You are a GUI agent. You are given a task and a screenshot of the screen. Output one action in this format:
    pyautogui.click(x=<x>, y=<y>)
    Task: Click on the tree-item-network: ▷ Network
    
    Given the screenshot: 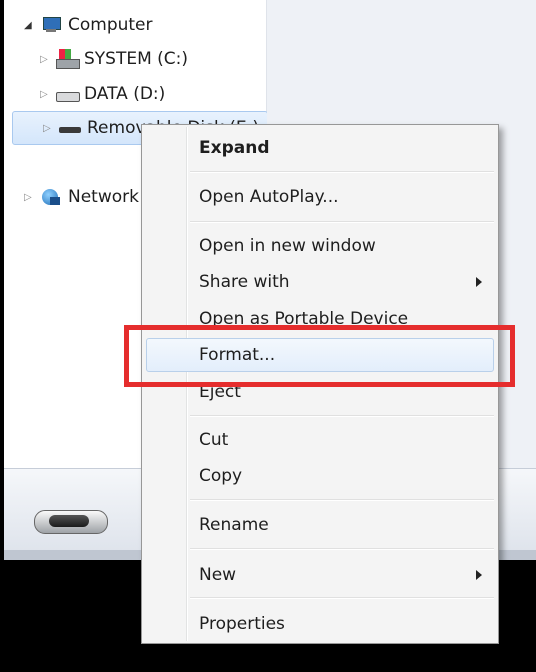 What is the action you would take?
    pyautogui.click(x=81, y=197)
    